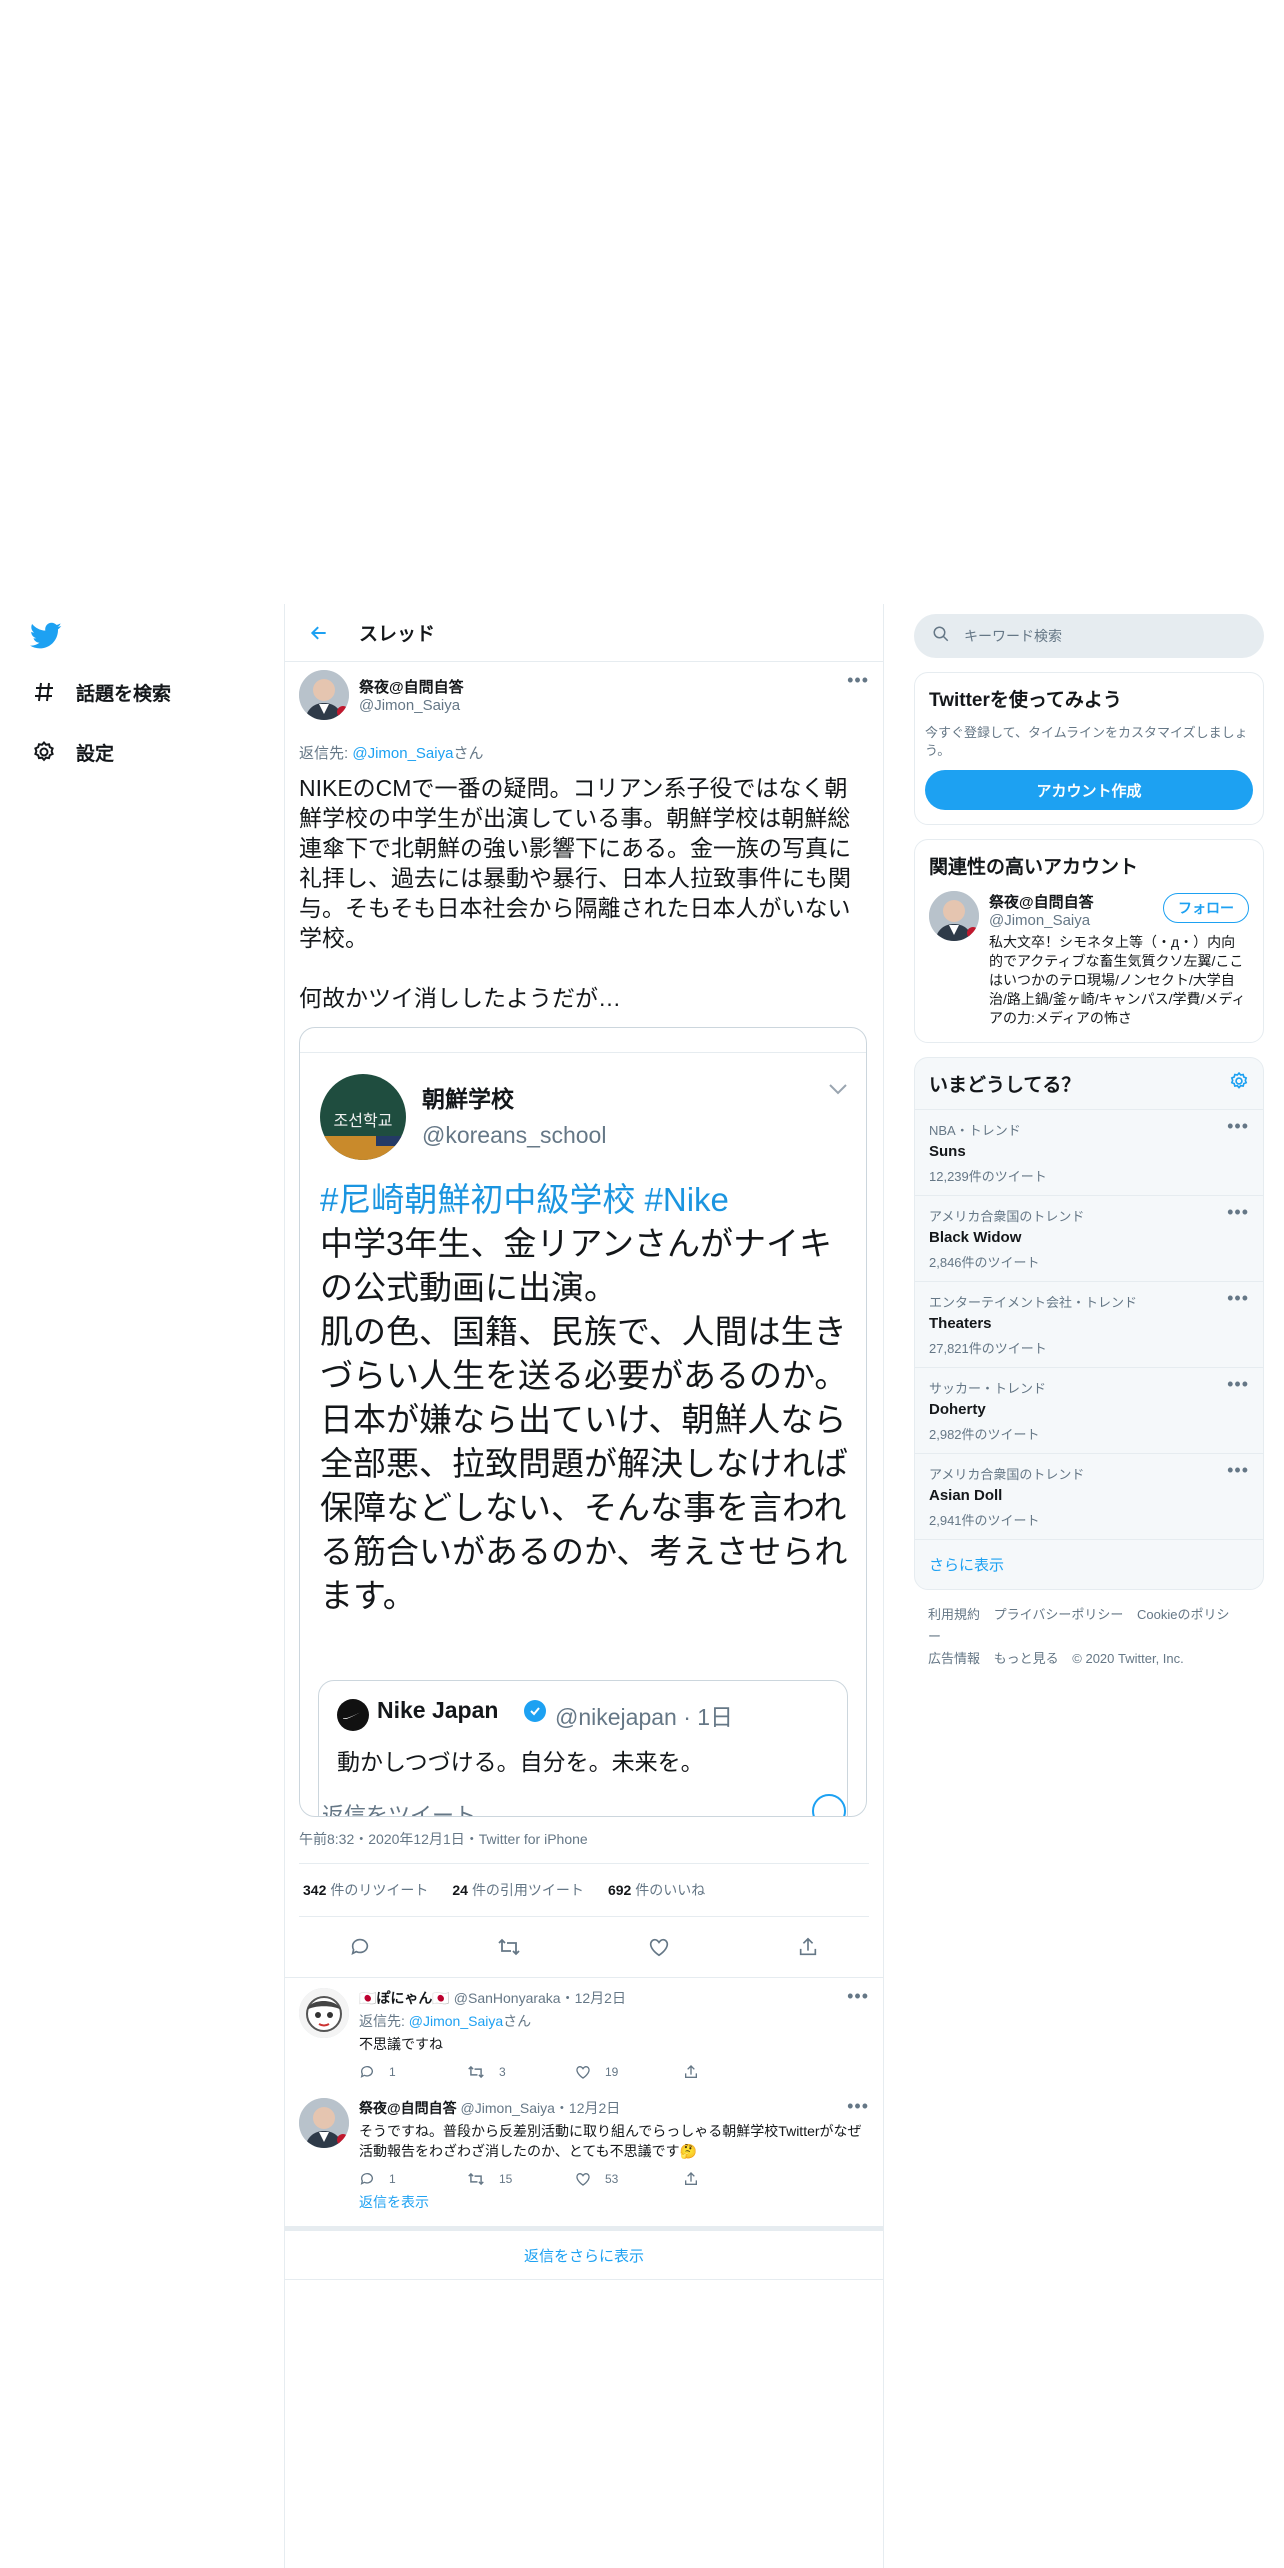  Describe the element at coordinates (957, 1409) in the screenshot. I see `trend-name: Doherty` at that location.